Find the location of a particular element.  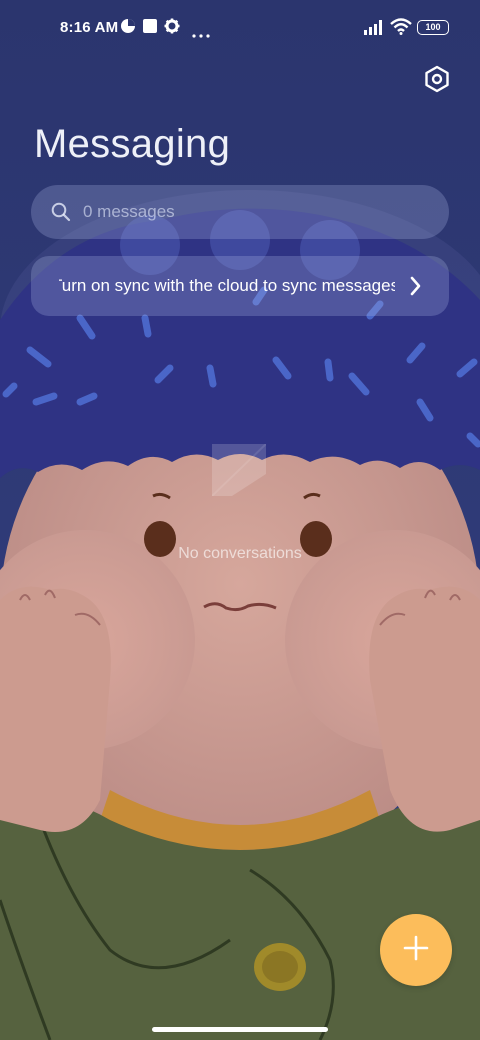

plus-icon is located at coordinates (416, 950).